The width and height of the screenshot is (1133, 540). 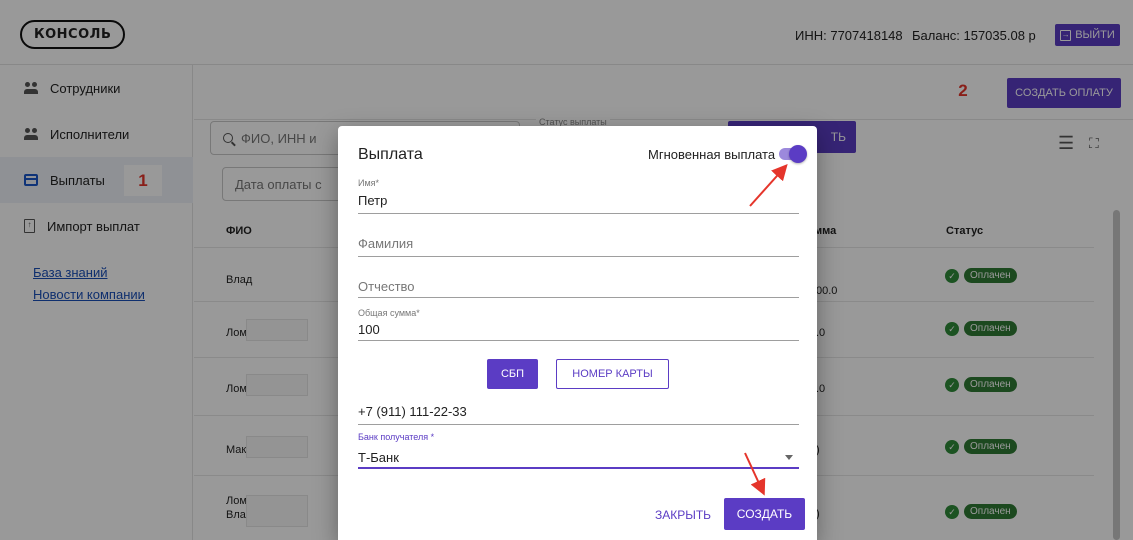 What do you see at coordinates (386, 286) in the screenshot?
I see `middle-name-placeholder: Отчество` at bounding box center [386, 286].